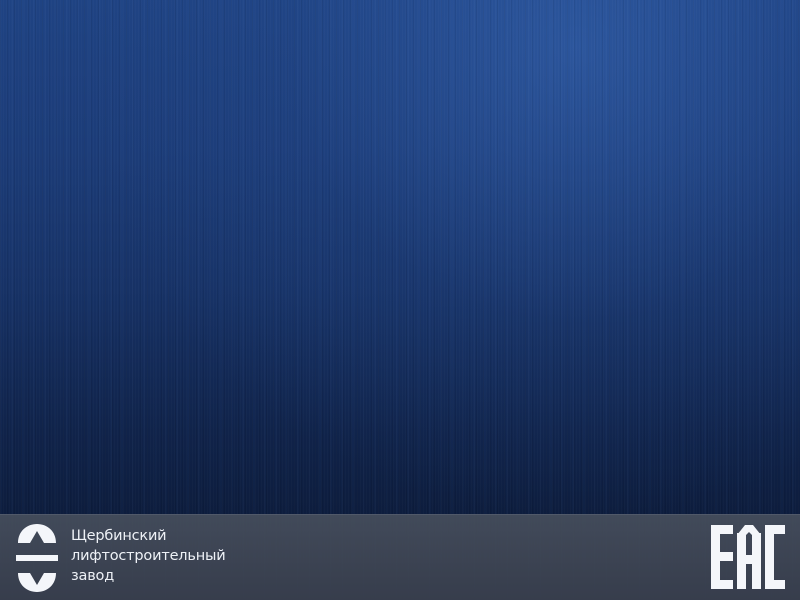 The image size is (800, 600). I want to click on company-name: Щербинский лифтостроительный завод, so click(148, 556).